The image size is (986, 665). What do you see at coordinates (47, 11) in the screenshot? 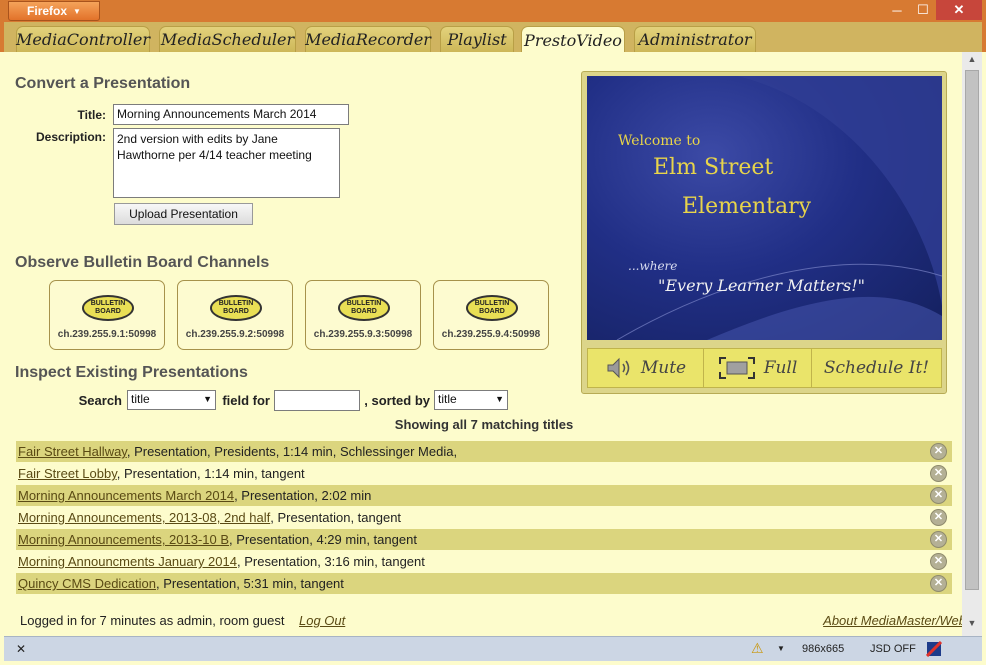
I see `firefox-menu-label: Firefox` at bounding box center [47, 11].